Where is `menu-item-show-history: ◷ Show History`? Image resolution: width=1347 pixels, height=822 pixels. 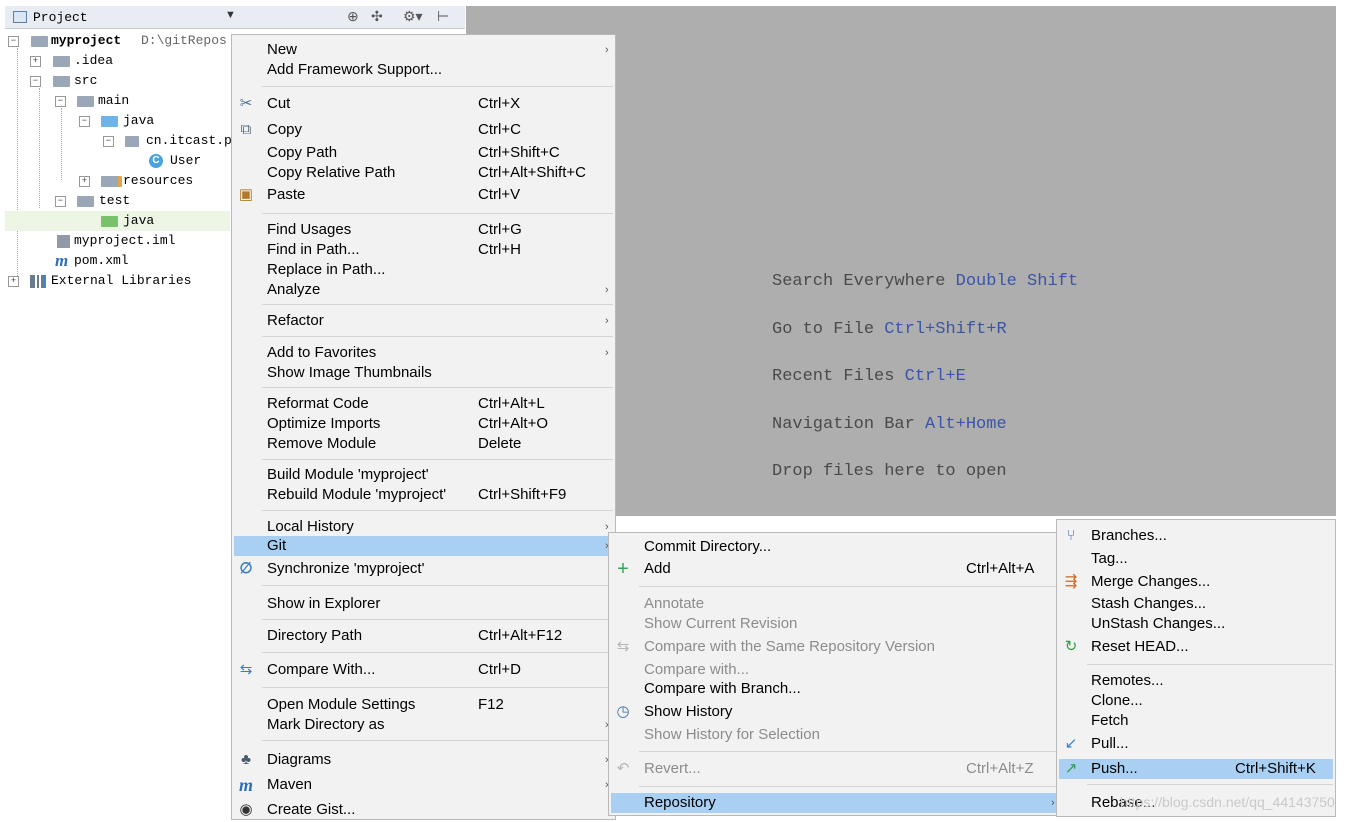
menu-item-show-history: ◷ Show History is located at coordinates (834, 712).